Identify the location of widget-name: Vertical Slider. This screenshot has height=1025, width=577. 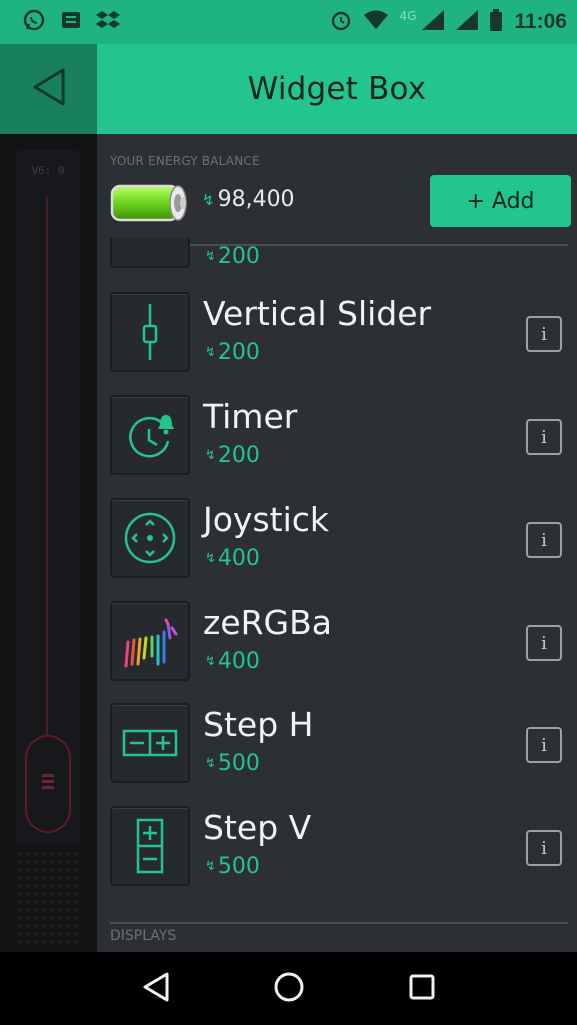
(317, 313).